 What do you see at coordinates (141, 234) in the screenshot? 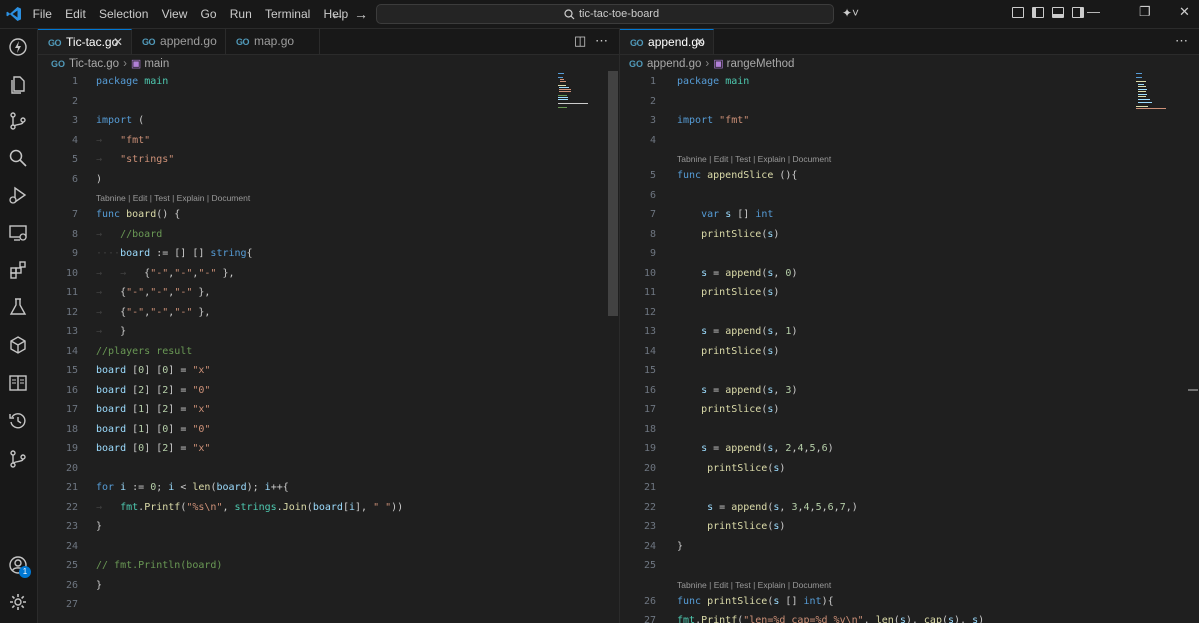
I see `comment: //board` at bounding box center [141, 234].